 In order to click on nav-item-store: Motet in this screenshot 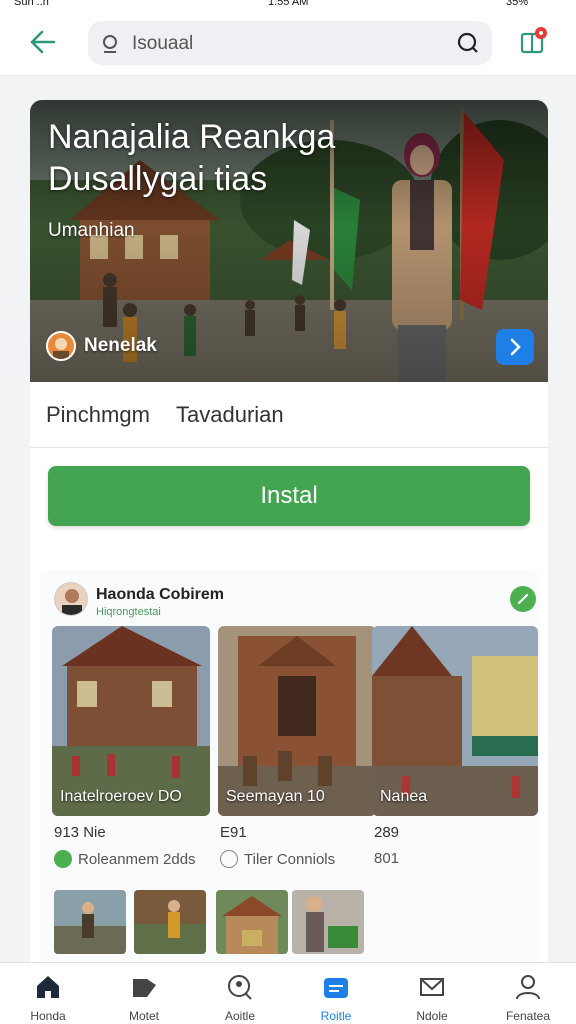, I will do `click(144, 993)`.